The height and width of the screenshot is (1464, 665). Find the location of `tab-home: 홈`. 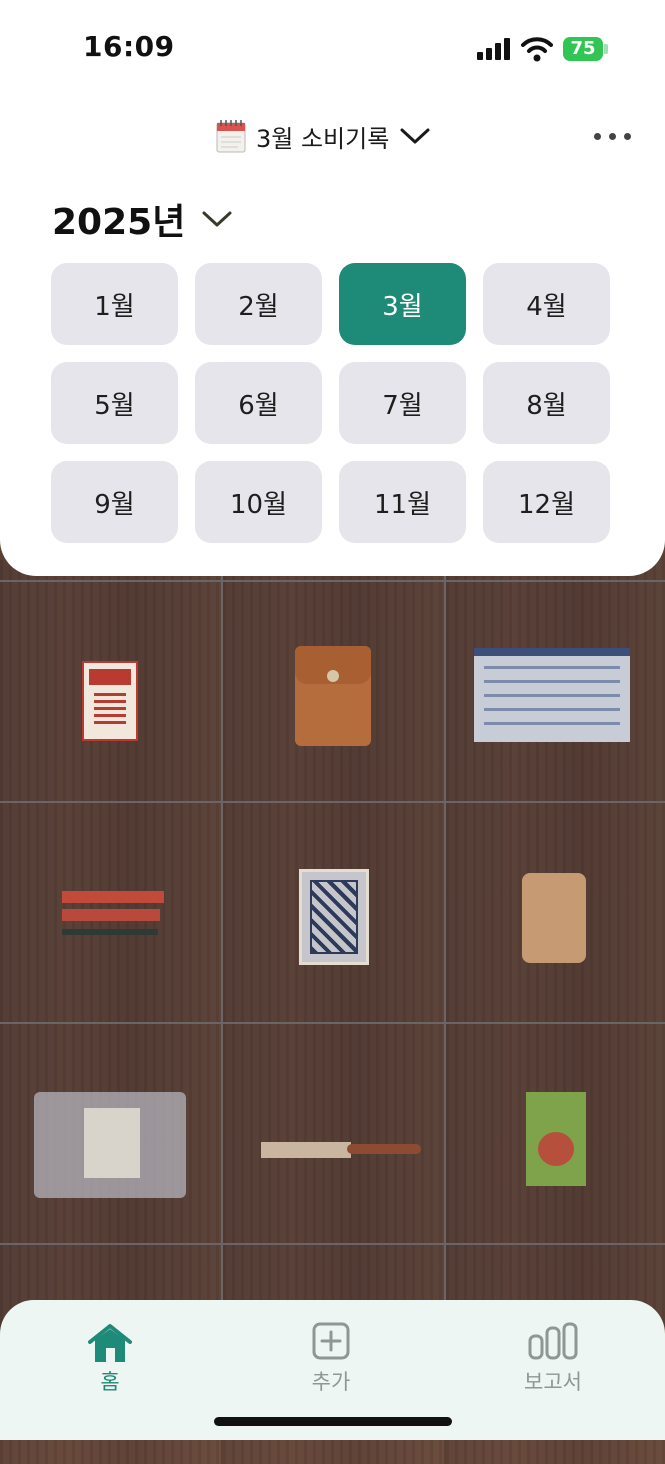

tab-home: 홈 is located at coordinates (110, 1358).